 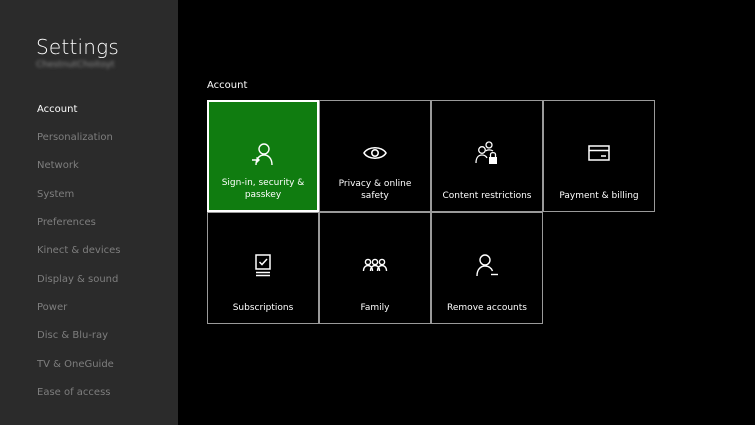 I want to click on people-lock-icon, so click(x=487, y=153).